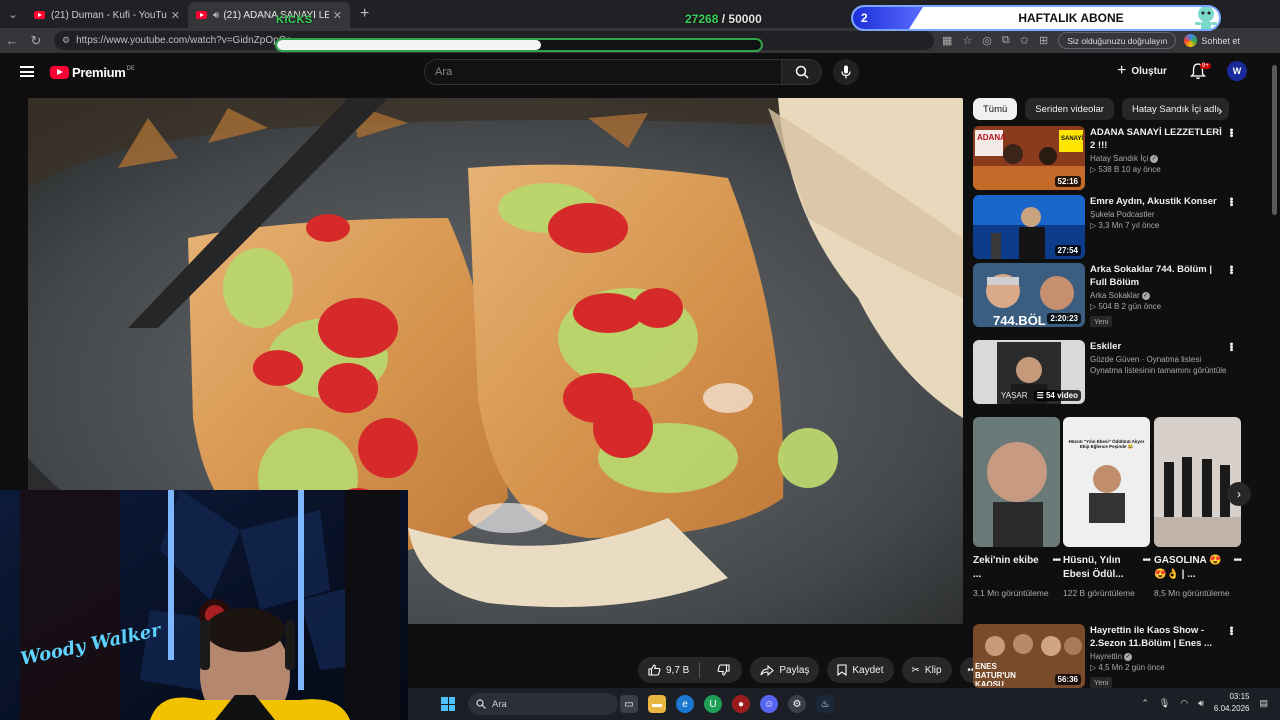  I want to click on menu-icon, so click(27, 71).